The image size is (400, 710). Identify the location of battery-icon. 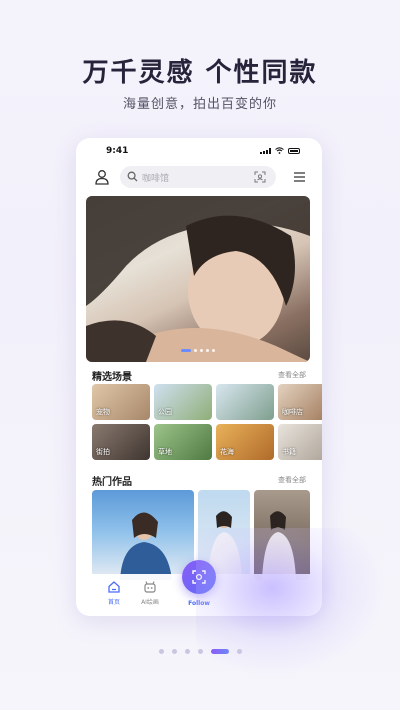
(294, 150).